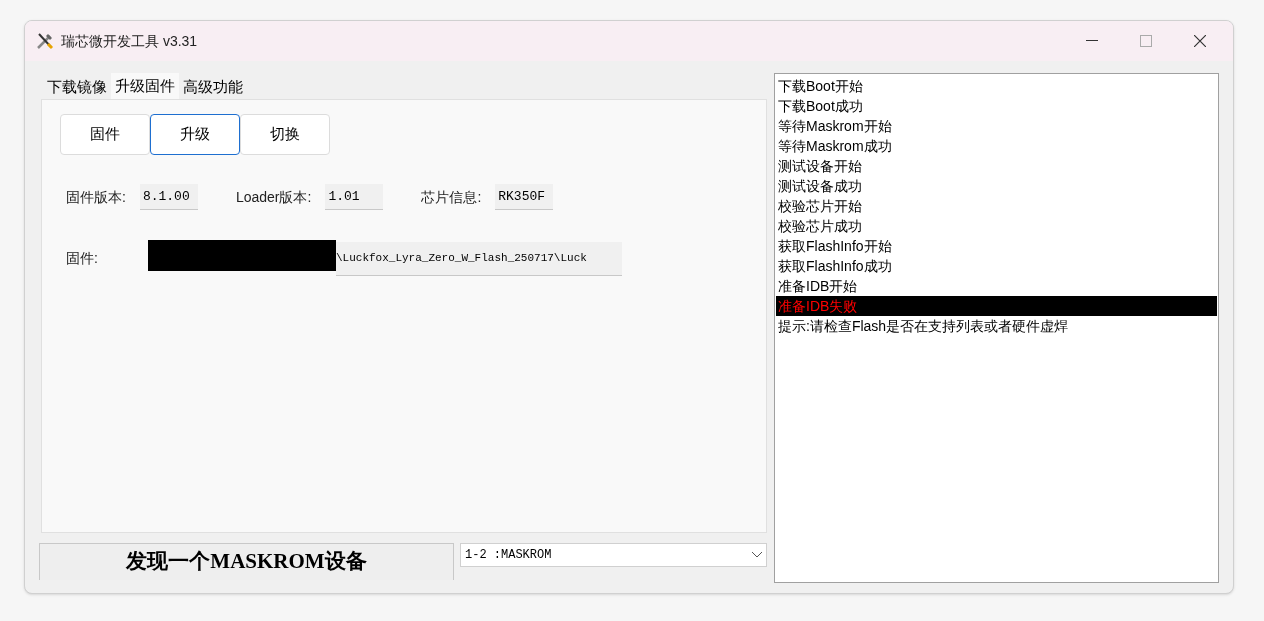  What do you see at coordinates (96, 197) in the screenshot?
I see `field-label: 固件版本:` at bounding box center [96, 197].